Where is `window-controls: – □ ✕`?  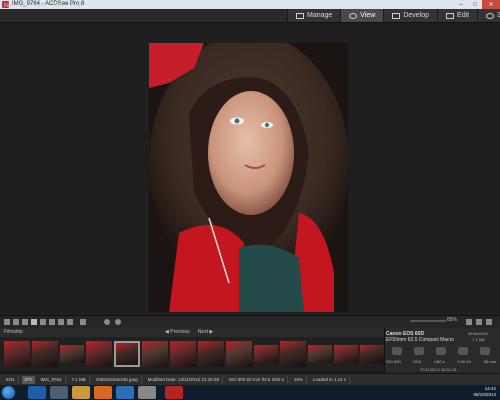
window-controls: – □ ✕ is located at coordinates (477, 4).